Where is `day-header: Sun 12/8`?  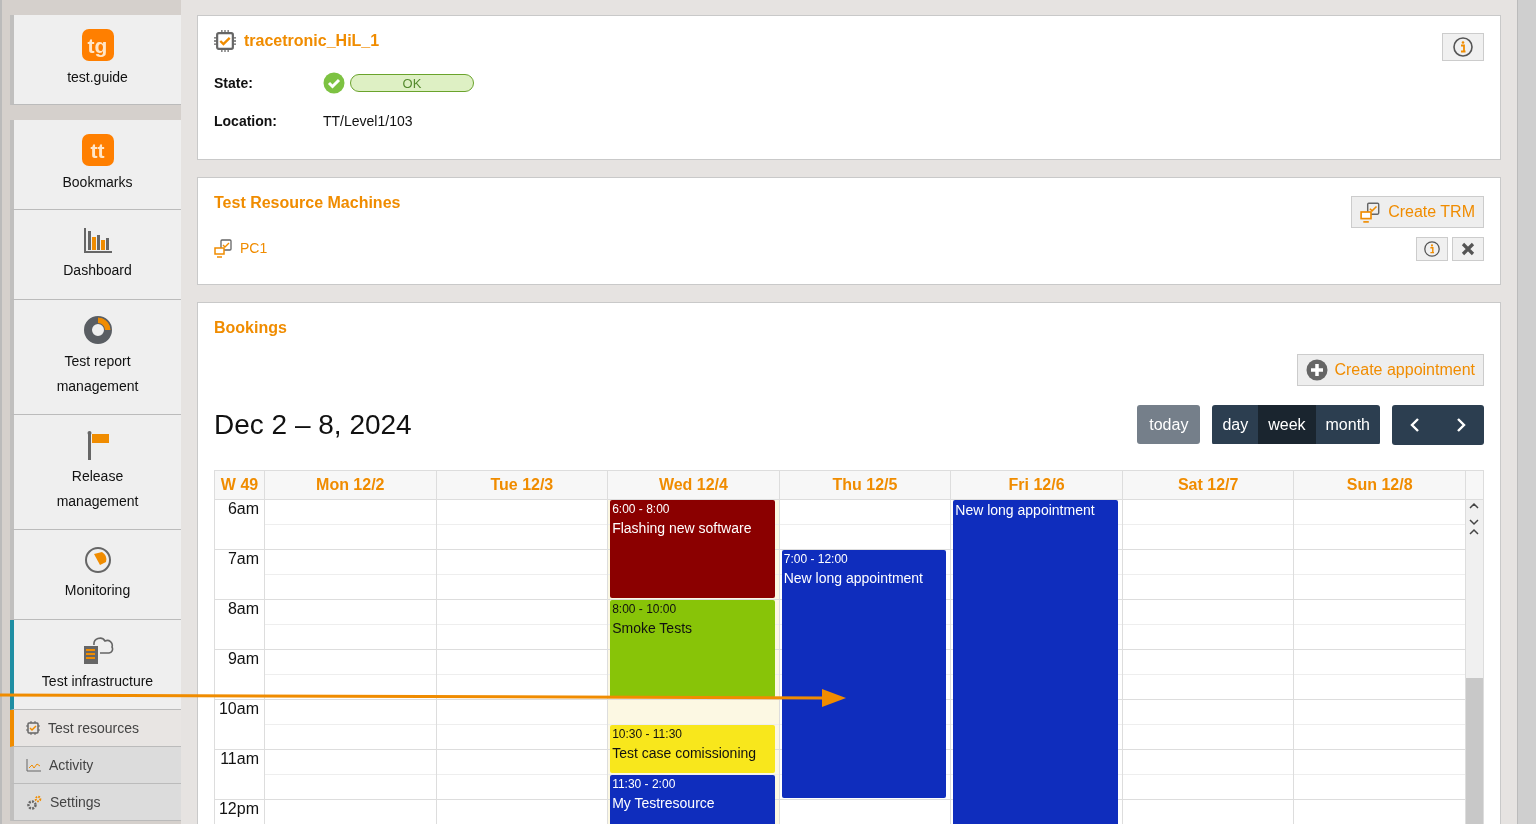
day-header: Sun 12/8 is located at coordinates (1380, 485).